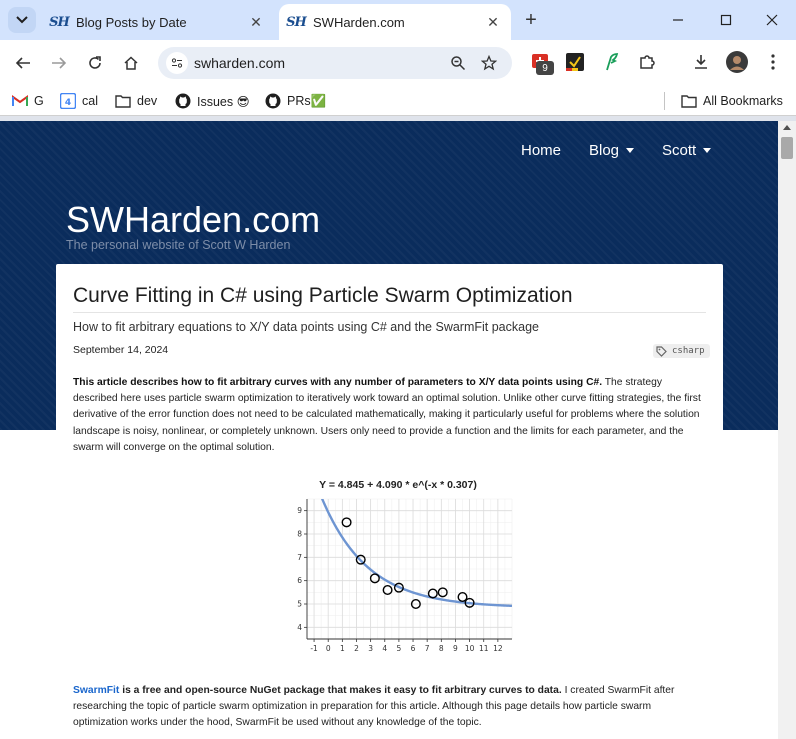 Image resolution: width=796 pixels, height=739 pixels. I want to click on nav-scott: Scott, so click(687, 150).